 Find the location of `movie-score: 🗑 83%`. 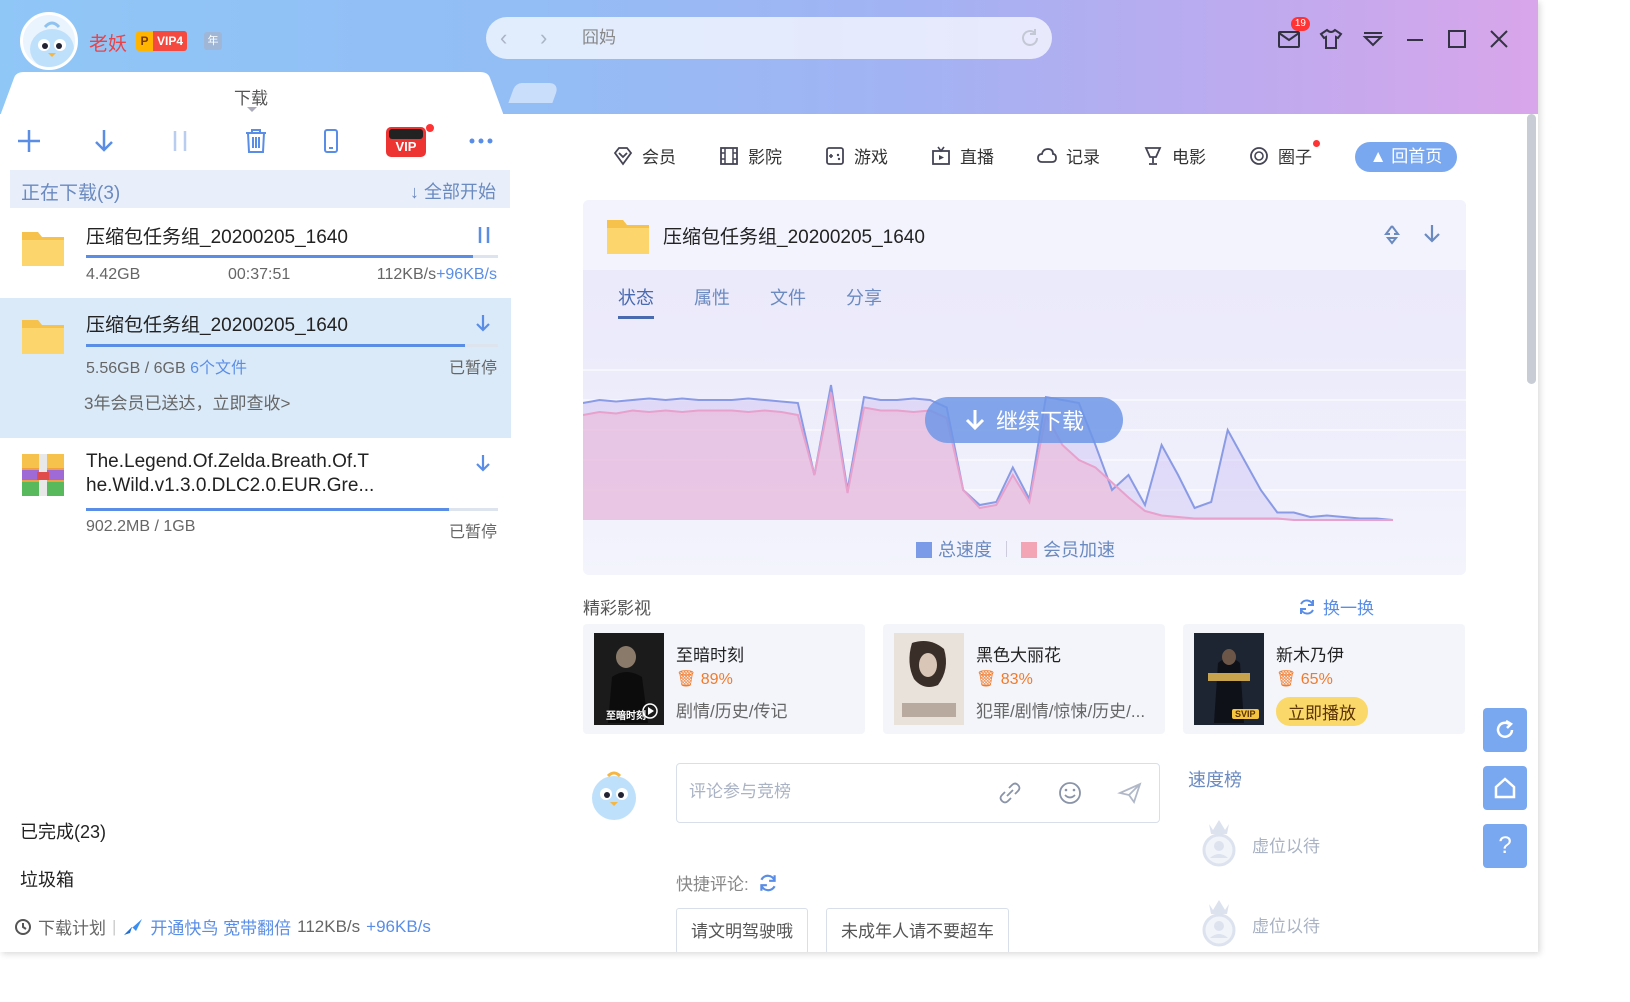

movie-score: 🗑 83% is located at coordinates (1004, 679).